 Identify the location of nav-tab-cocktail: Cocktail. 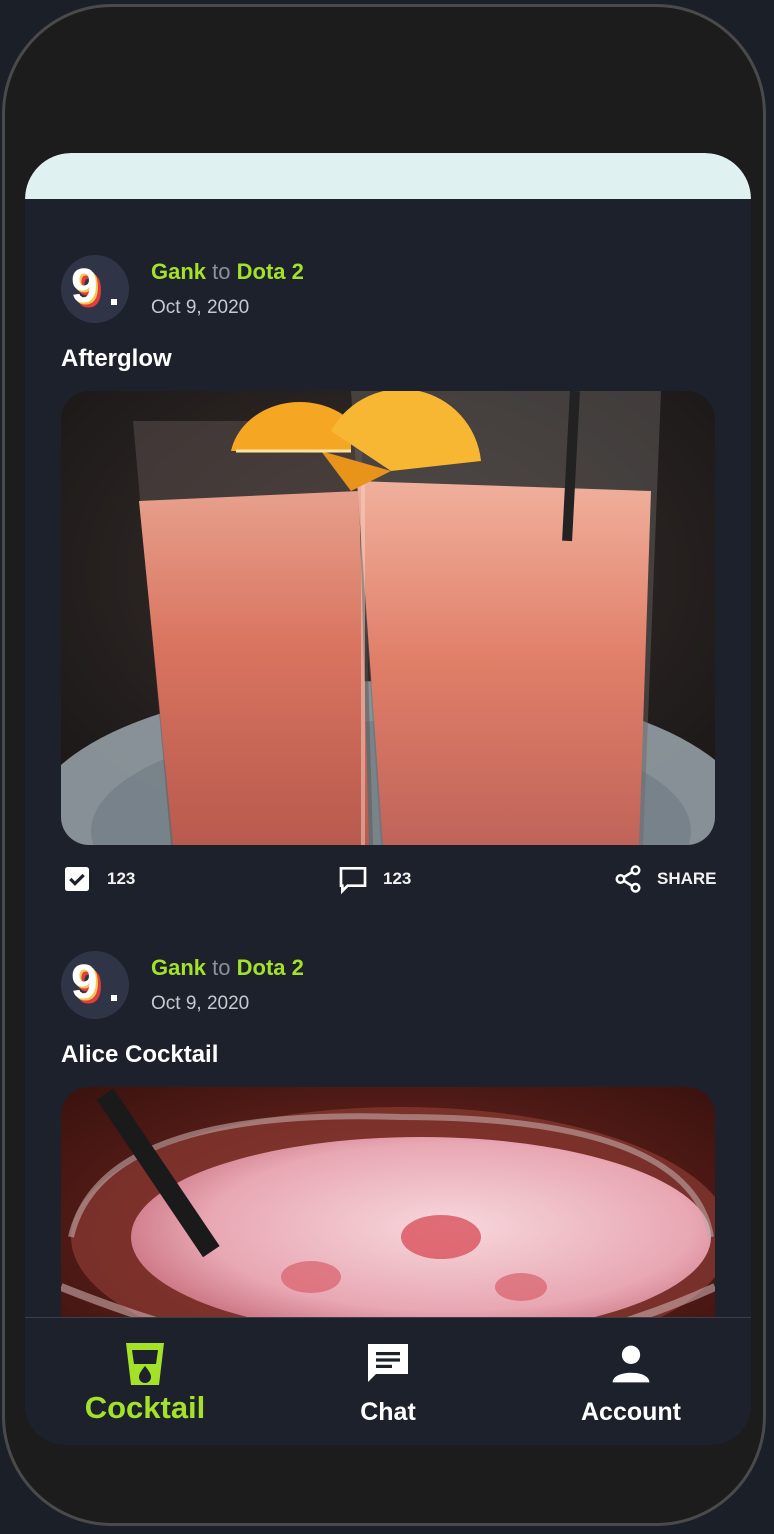
(145, 1381).